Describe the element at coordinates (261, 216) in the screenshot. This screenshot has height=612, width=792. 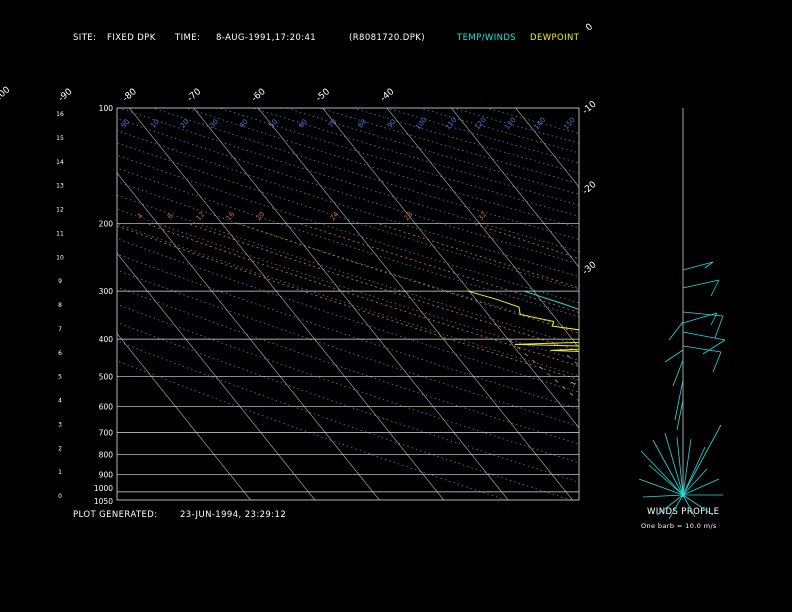
I see `moist-adiabat-label: 20` at that location.